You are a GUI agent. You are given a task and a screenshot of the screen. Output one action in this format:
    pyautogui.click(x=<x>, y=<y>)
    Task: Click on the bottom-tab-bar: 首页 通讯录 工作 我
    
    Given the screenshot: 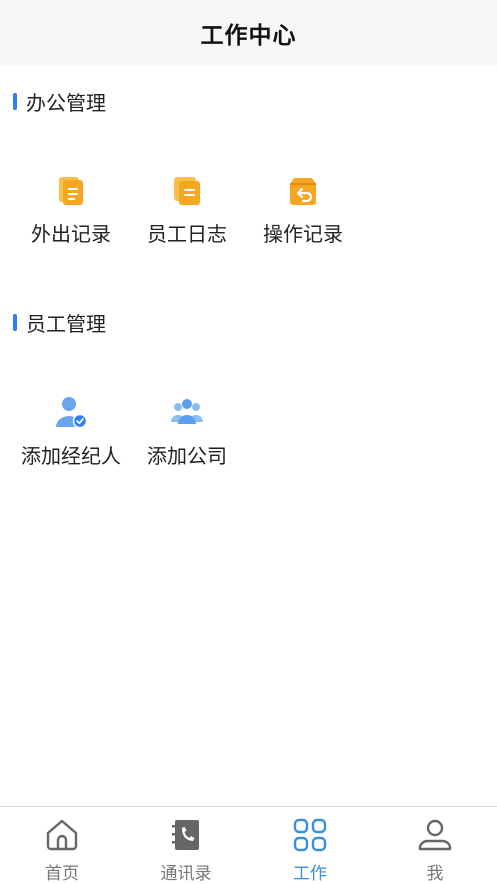 What is the action you would take?
    pyautogui.click(x=248, y=845)
    